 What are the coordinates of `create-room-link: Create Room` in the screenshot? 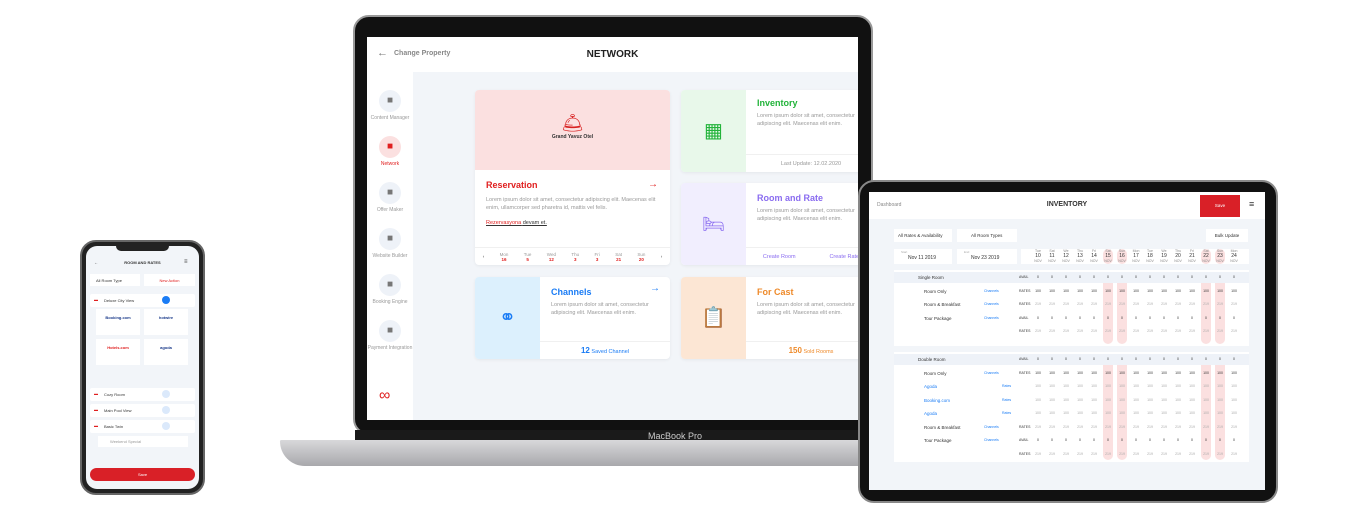 It's located at (779, 256).